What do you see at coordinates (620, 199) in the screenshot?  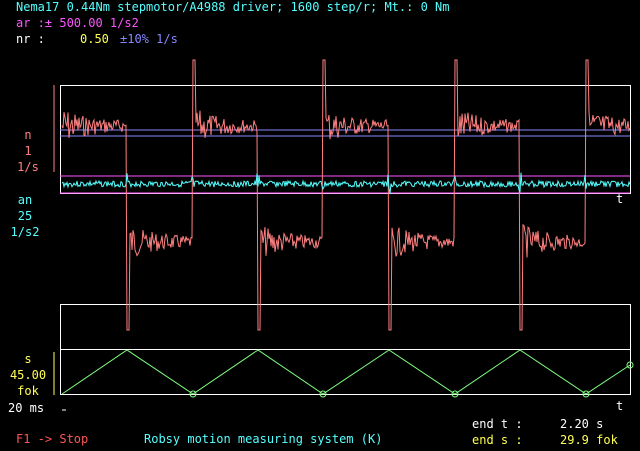 I see `time-axis-marker-upper: t` at bounding box center [620, 199].